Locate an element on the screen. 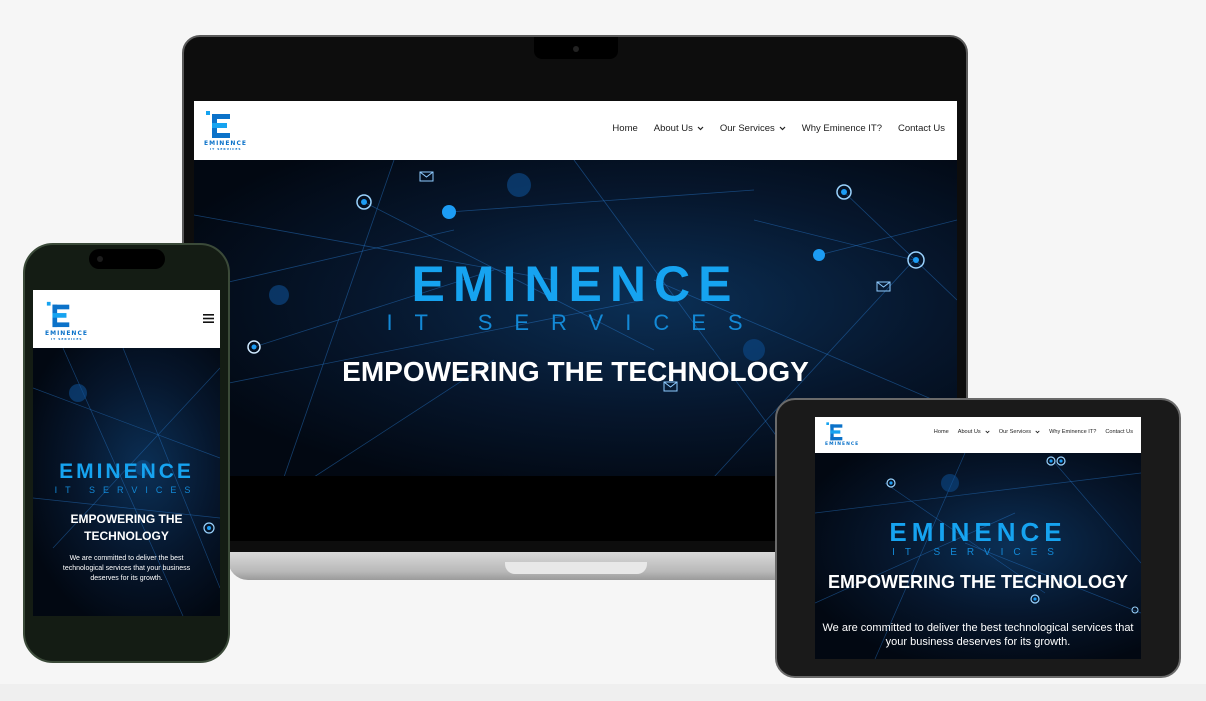 Image resolution: width=1206 pixels, height=701 pixels. floor-shadow is located at coordinates (603, 692).